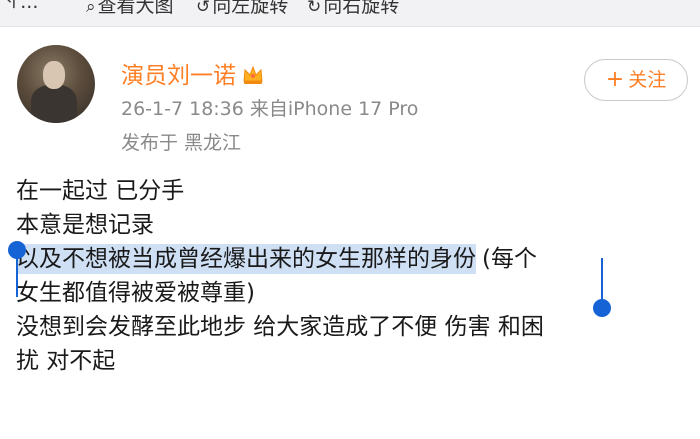 Image resolution: width=700 pixels, height=439 pixels. I want to click on toolbar-rotate-right: ↻ 向右旋转, so click(353, 9).